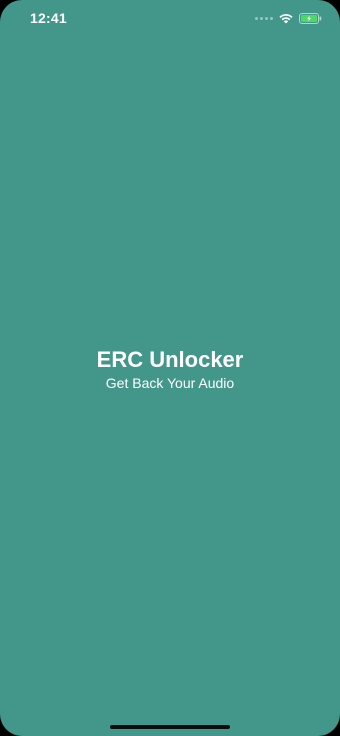  What do you see at coordinates (170, 727) in the screenshot?
I see `home-indicator` at bounding box center [170, 727].